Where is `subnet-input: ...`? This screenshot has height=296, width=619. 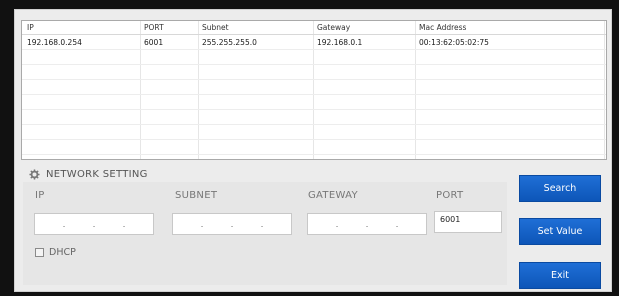
subnet-input: ... is located at coordinates (232, 224).